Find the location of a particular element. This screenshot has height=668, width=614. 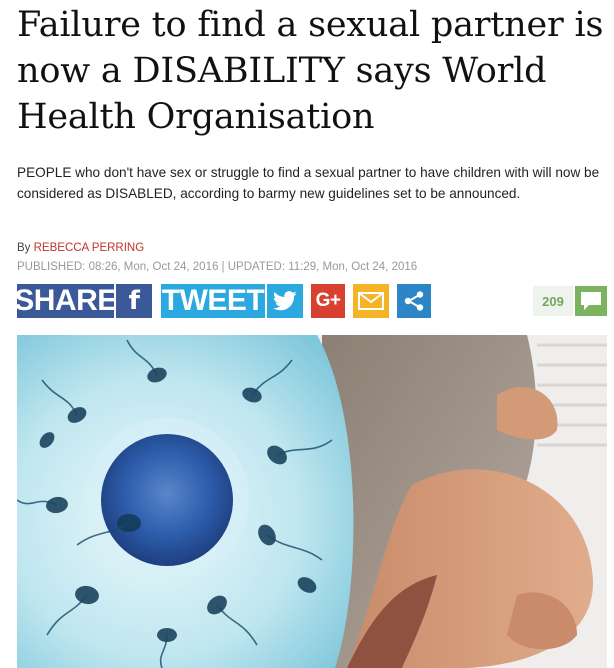

share-bar: SHARE f TWEET G+ is located at coordinates (312, 301).